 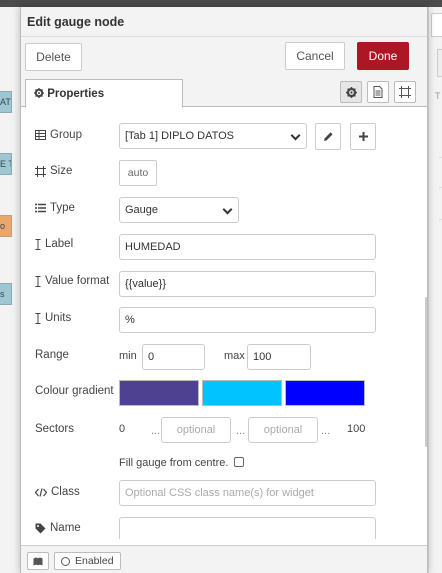 What do you see at coordinates (315, 56) in the screenshot?
I see `cancel-button: Cancel` at bounding box center [315, 56].